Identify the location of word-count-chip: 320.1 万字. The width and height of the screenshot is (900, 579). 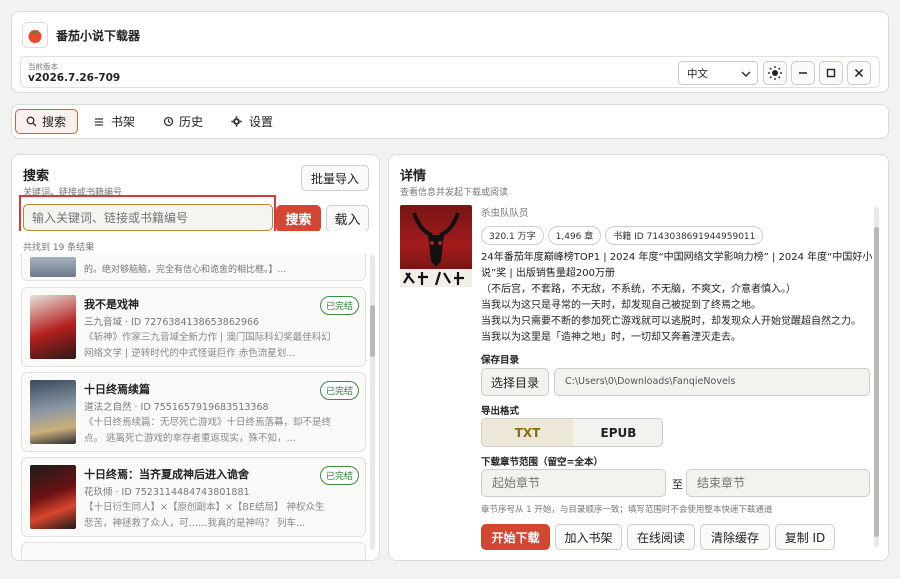
(512, 235).